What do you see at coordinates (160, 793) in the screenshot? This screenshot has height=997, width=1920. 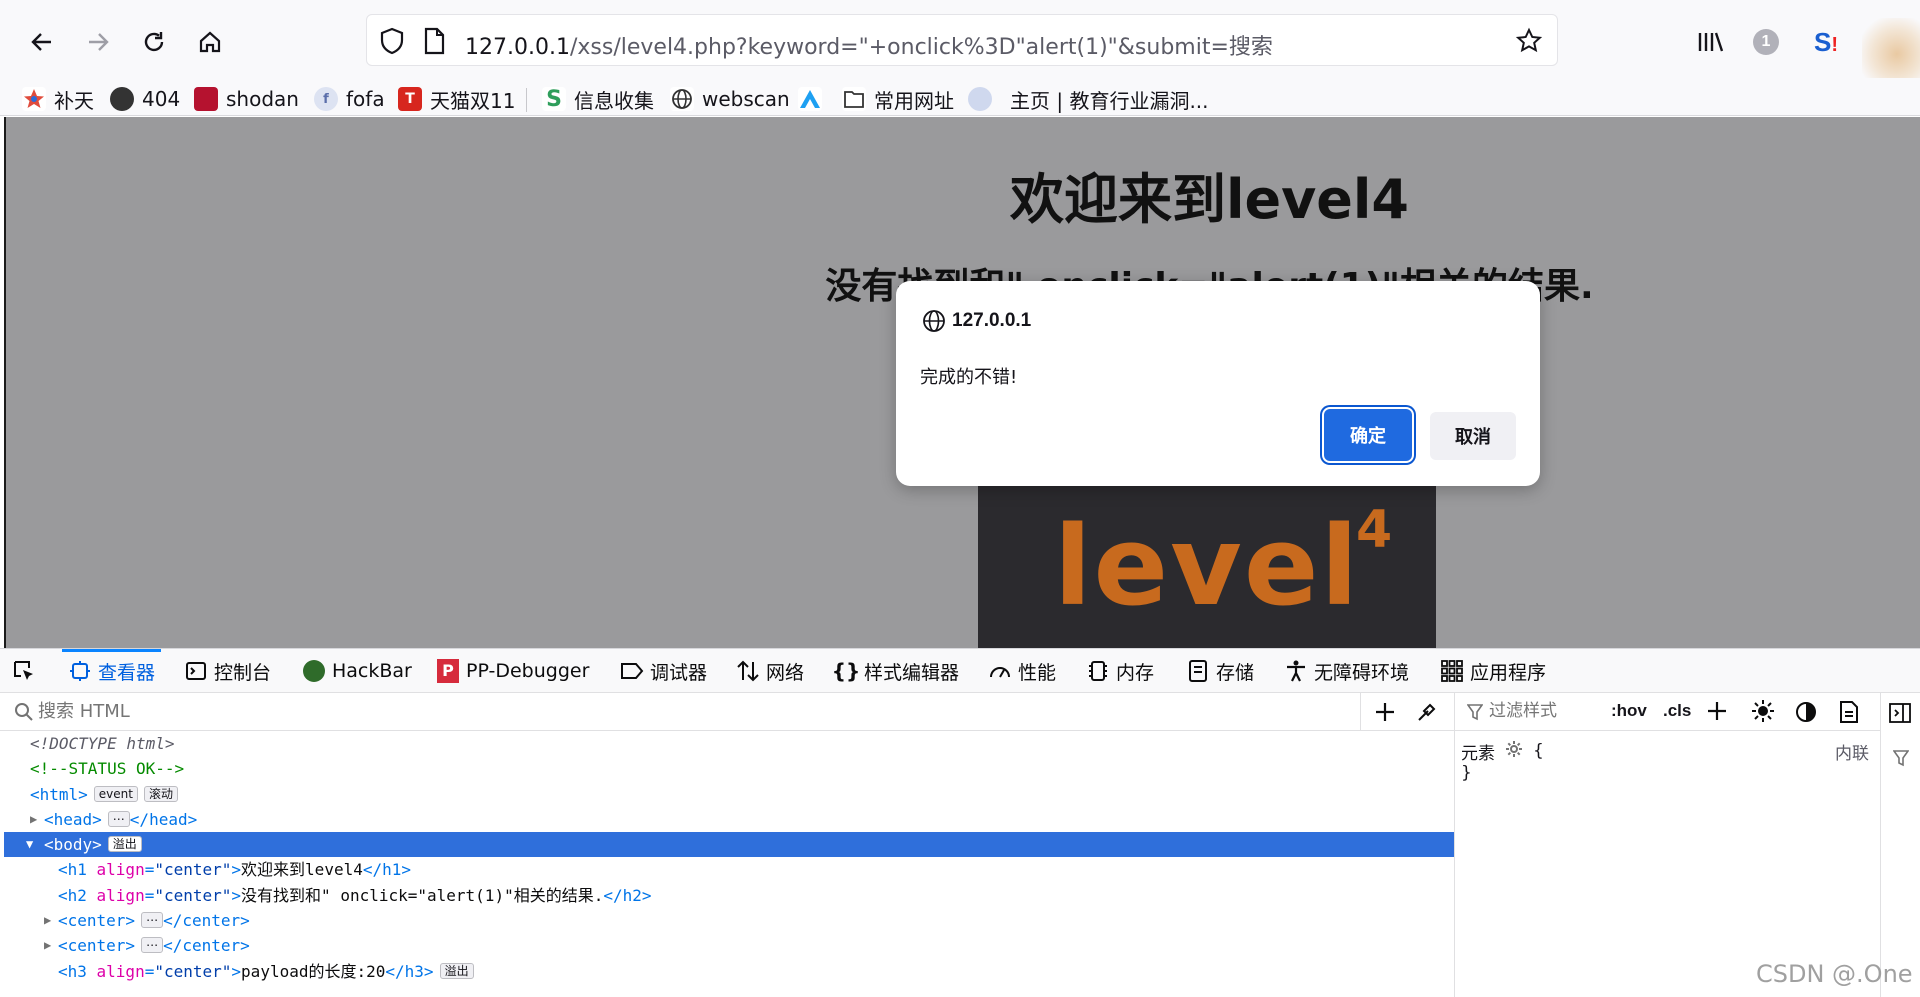 I see `scroll-badge: 滚动` at bounding box center [160, 793].